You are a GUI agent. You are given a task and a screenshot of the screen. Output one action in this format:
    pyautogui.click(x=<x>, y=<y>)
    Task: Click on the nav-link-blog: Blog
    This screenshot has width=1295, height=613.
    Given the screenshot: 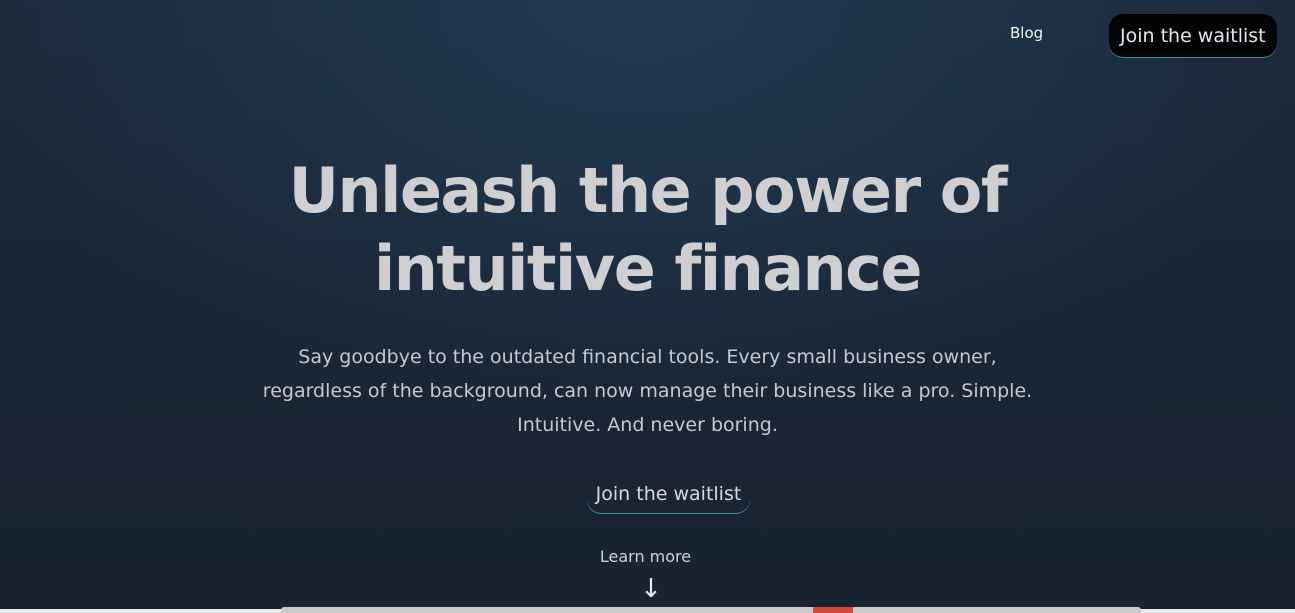 What is the action you would take?
    pyautogui.click(x=1026, y=33)
    